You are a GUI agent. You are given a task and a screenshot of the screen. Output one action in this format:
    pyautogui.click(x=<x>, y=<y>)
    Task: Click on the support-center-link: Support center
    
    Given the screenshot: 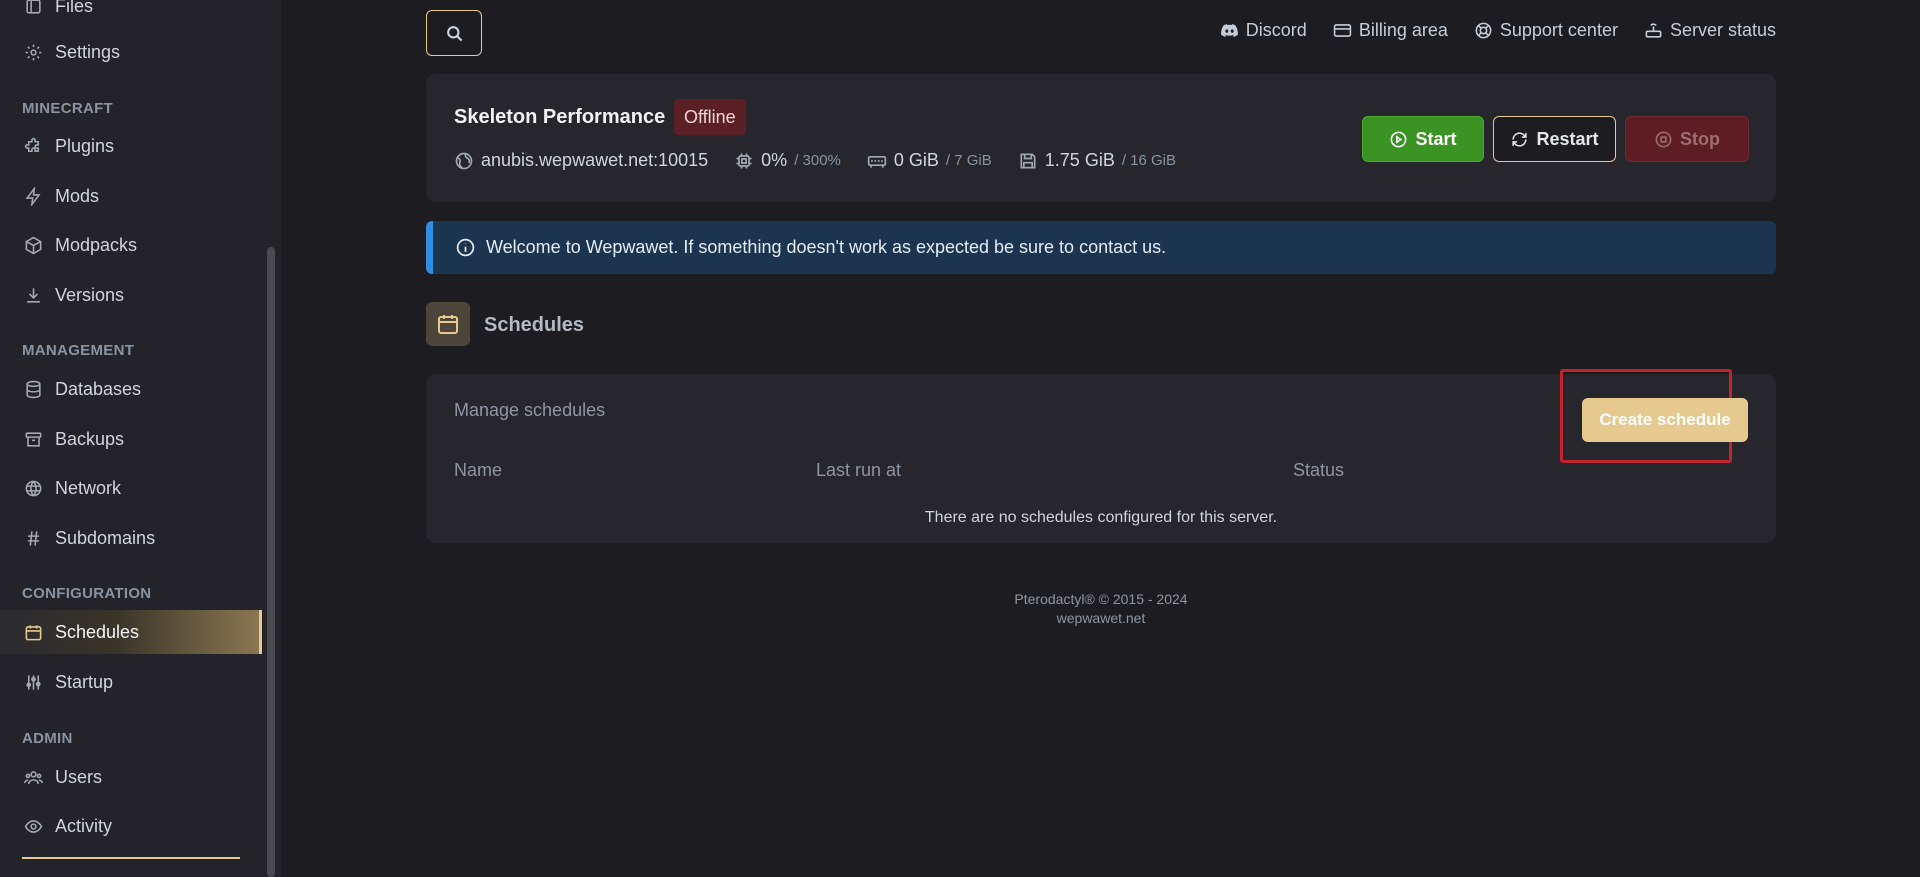 What is the action you would take?
    pyautogui.click(x=1546, y=30)
    